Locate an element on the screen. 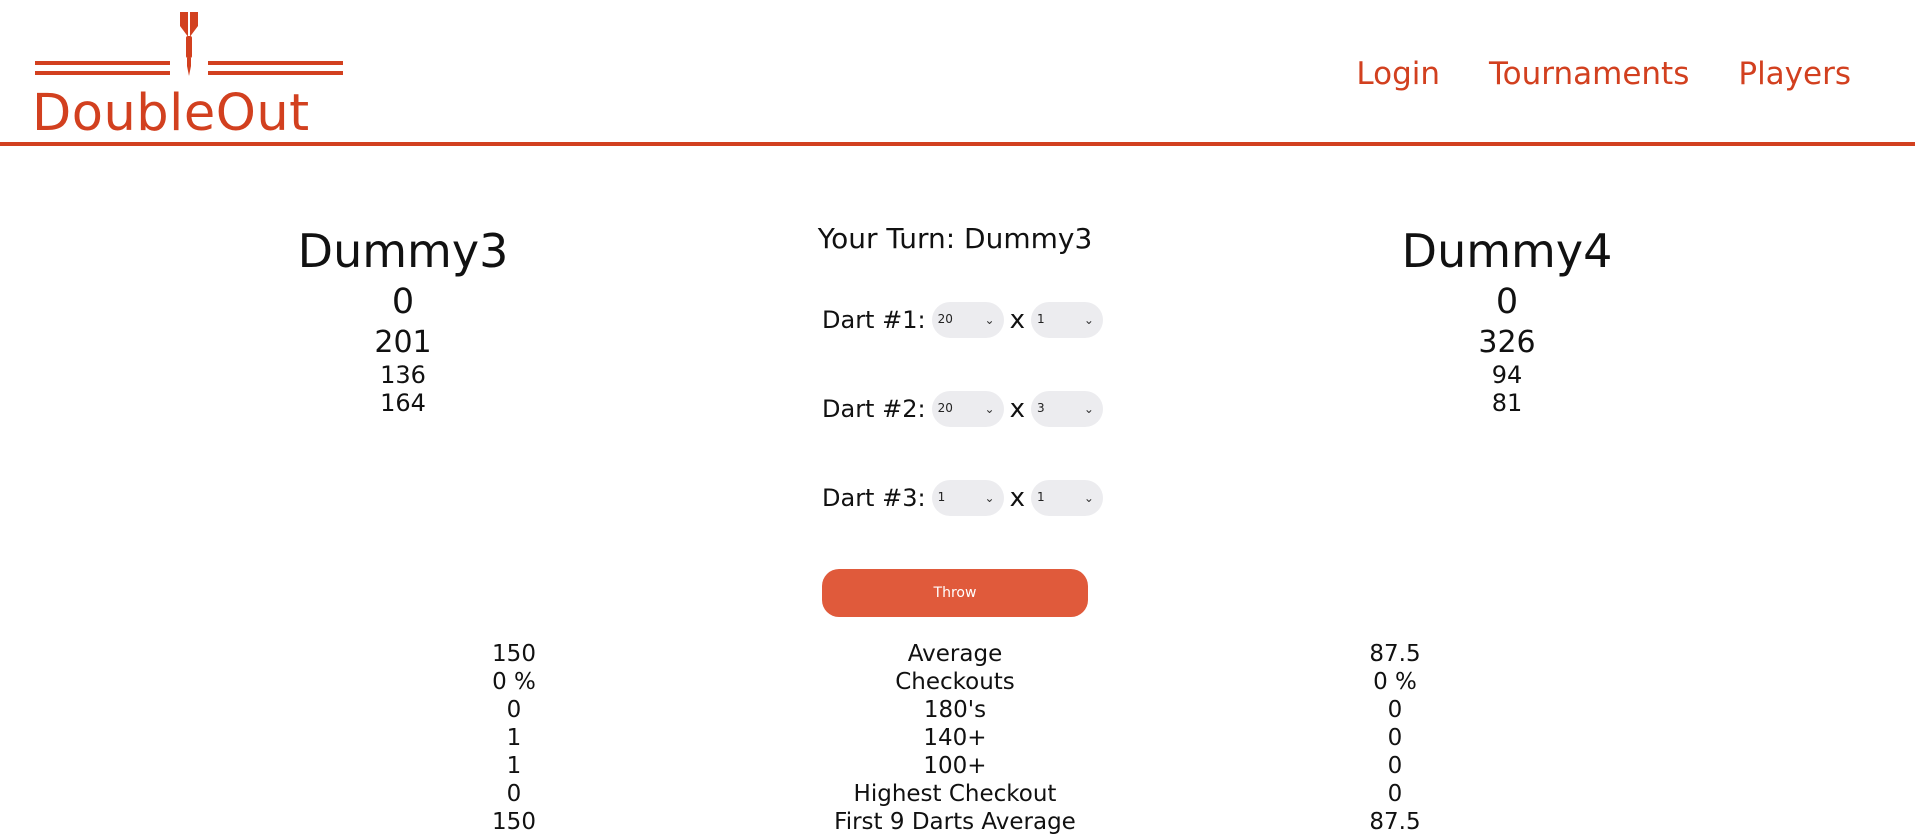 The image size is (1915, 836). brand-logo: DoubleOut is located at coordinates (190, 75).